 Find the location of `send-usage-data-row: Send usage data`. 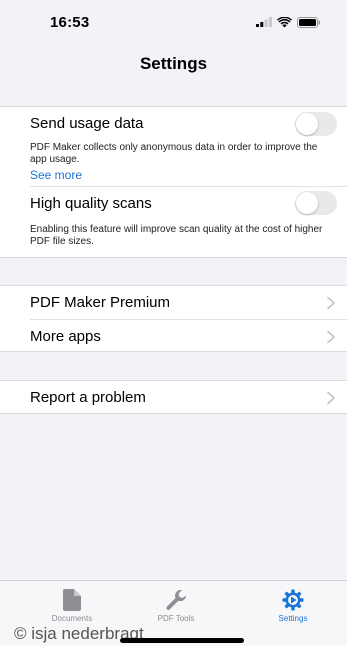

send-usage-data-row: Send usage data is located at coordinates (173, 123).